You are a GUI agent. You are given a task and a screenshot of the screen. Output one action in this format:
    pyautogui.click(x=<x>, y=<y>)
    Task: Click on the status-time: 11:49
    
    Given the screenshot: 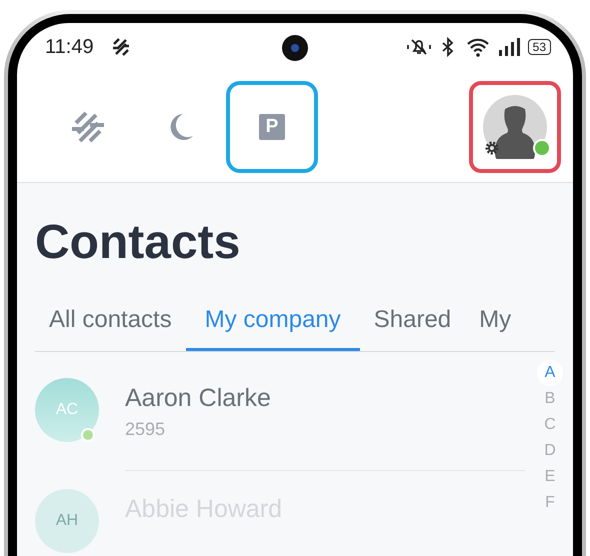 What is the action you would take?
    pyautogui.click(x=69, y=47)
    